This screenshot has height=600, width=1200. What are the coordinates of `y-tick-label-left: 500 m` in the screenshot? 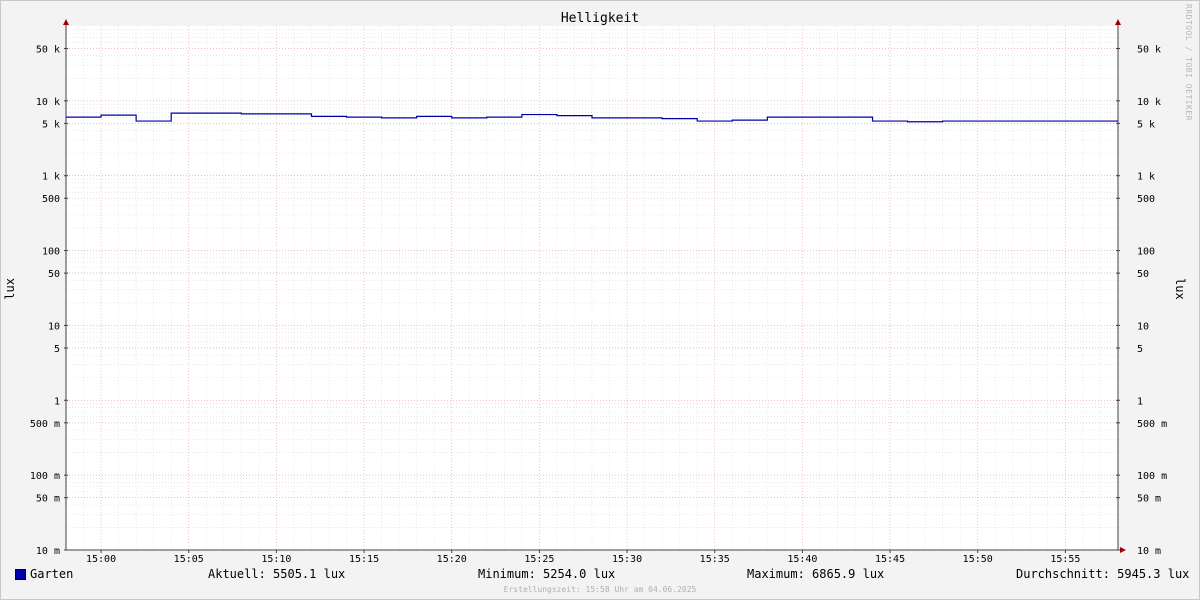 It's located at (45, 424).